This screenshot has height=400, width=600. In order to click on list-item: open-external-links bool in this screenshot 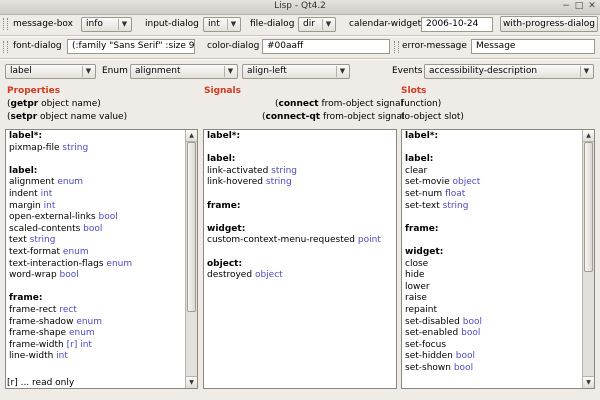, I will do `click(96, 218)`.